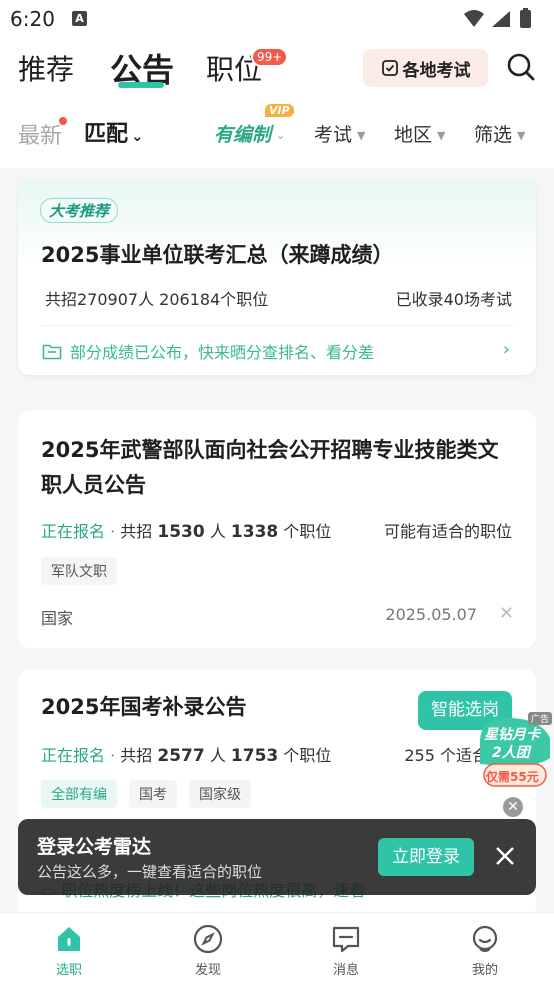 The height and width of the screenshot is (984, 554). Describe the element at coordinates (207, 970) in the screenshot. I see `tab-label: 发现` at that location.